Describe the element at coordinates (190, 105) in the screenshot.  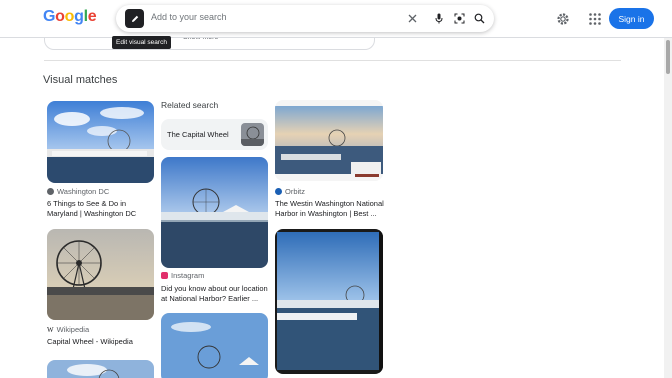
I see `related-search-label: Related search` at that location.